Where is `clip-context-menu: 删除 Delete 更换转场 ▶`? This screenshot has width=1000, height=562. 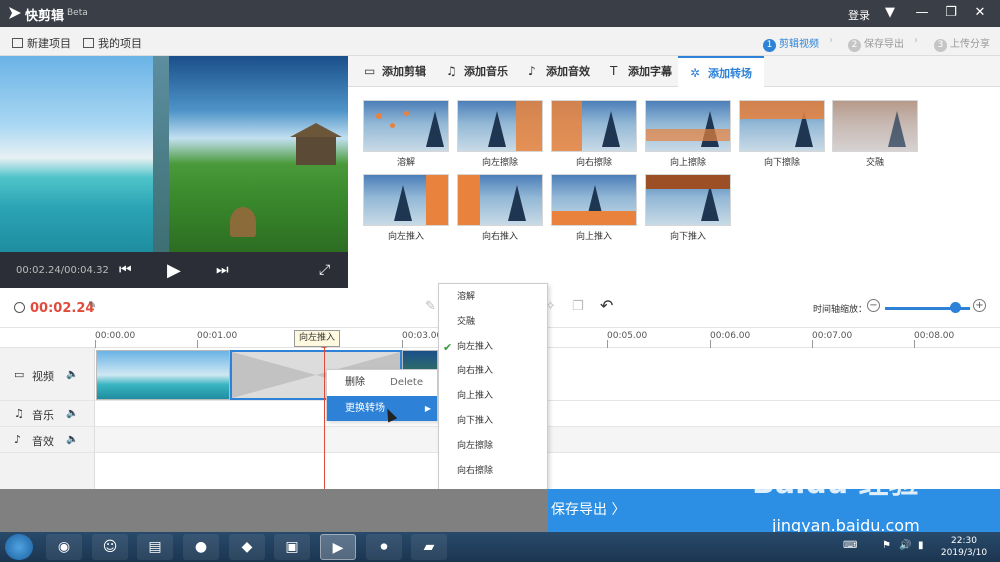 clip-context-menu: 删除 Delete 更换转场 ▶ is located at coordinates (382, 395).